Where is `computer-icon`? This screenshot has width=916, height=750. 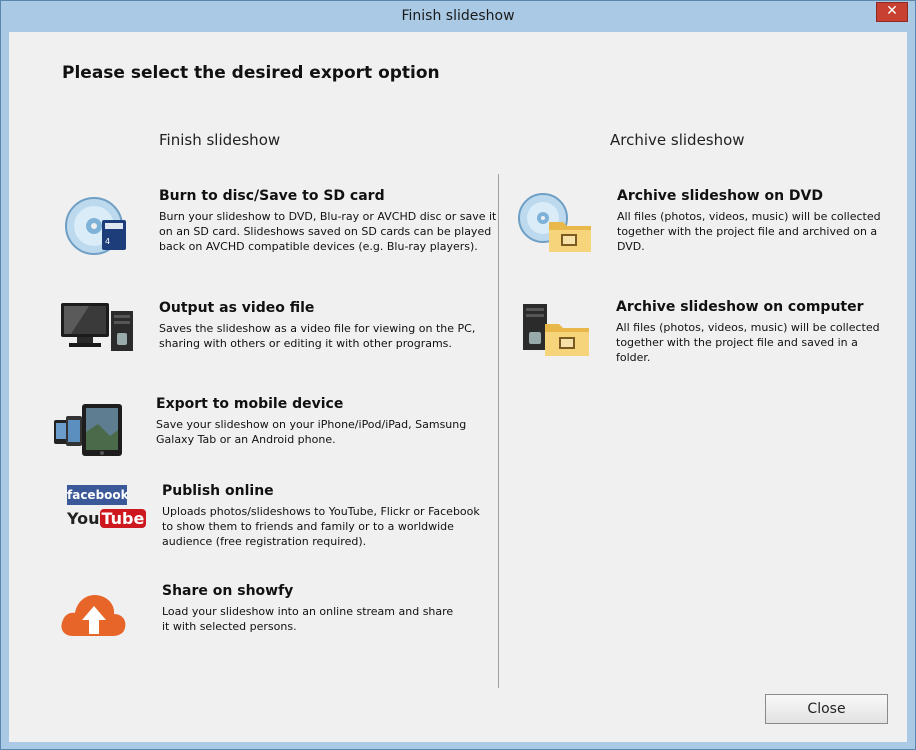
computer-icon is located at coordinates (98, 326).